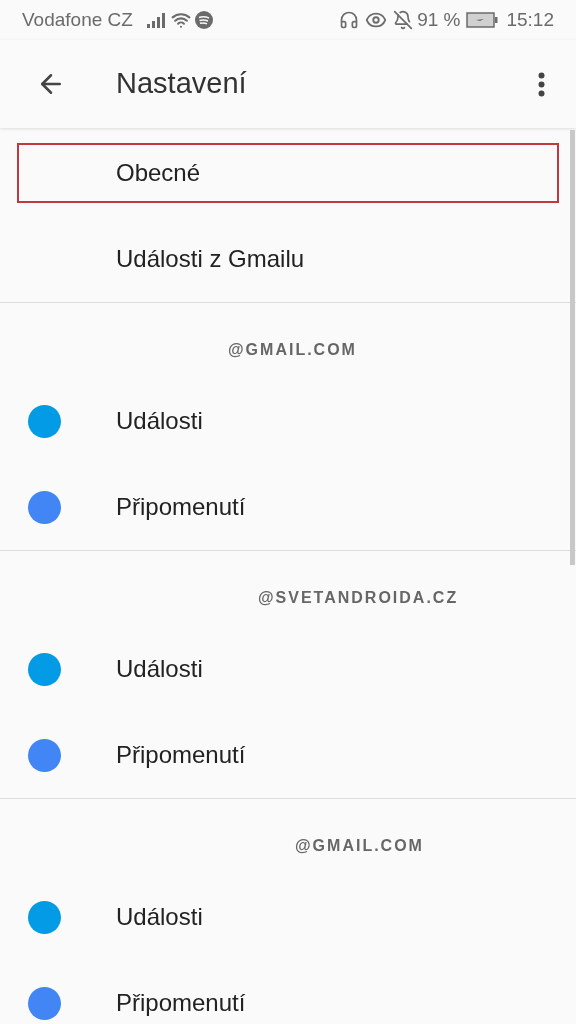 The image size is (576, 1024). Describe the element at coordinates (403, 20) in the screenshot. I see `bell-off-icon` at that location.